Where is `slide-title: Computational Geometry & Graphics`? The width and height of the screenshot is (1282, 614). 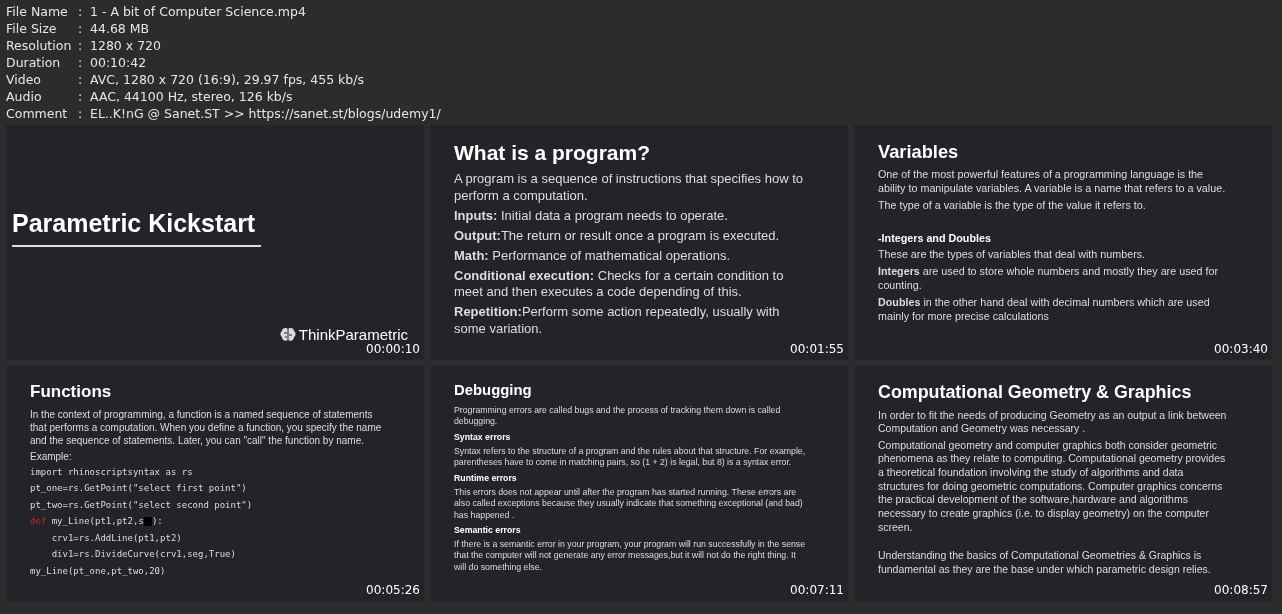 slide-title: Computational Geometry & Graphics is located at coordinates (1035, 392).